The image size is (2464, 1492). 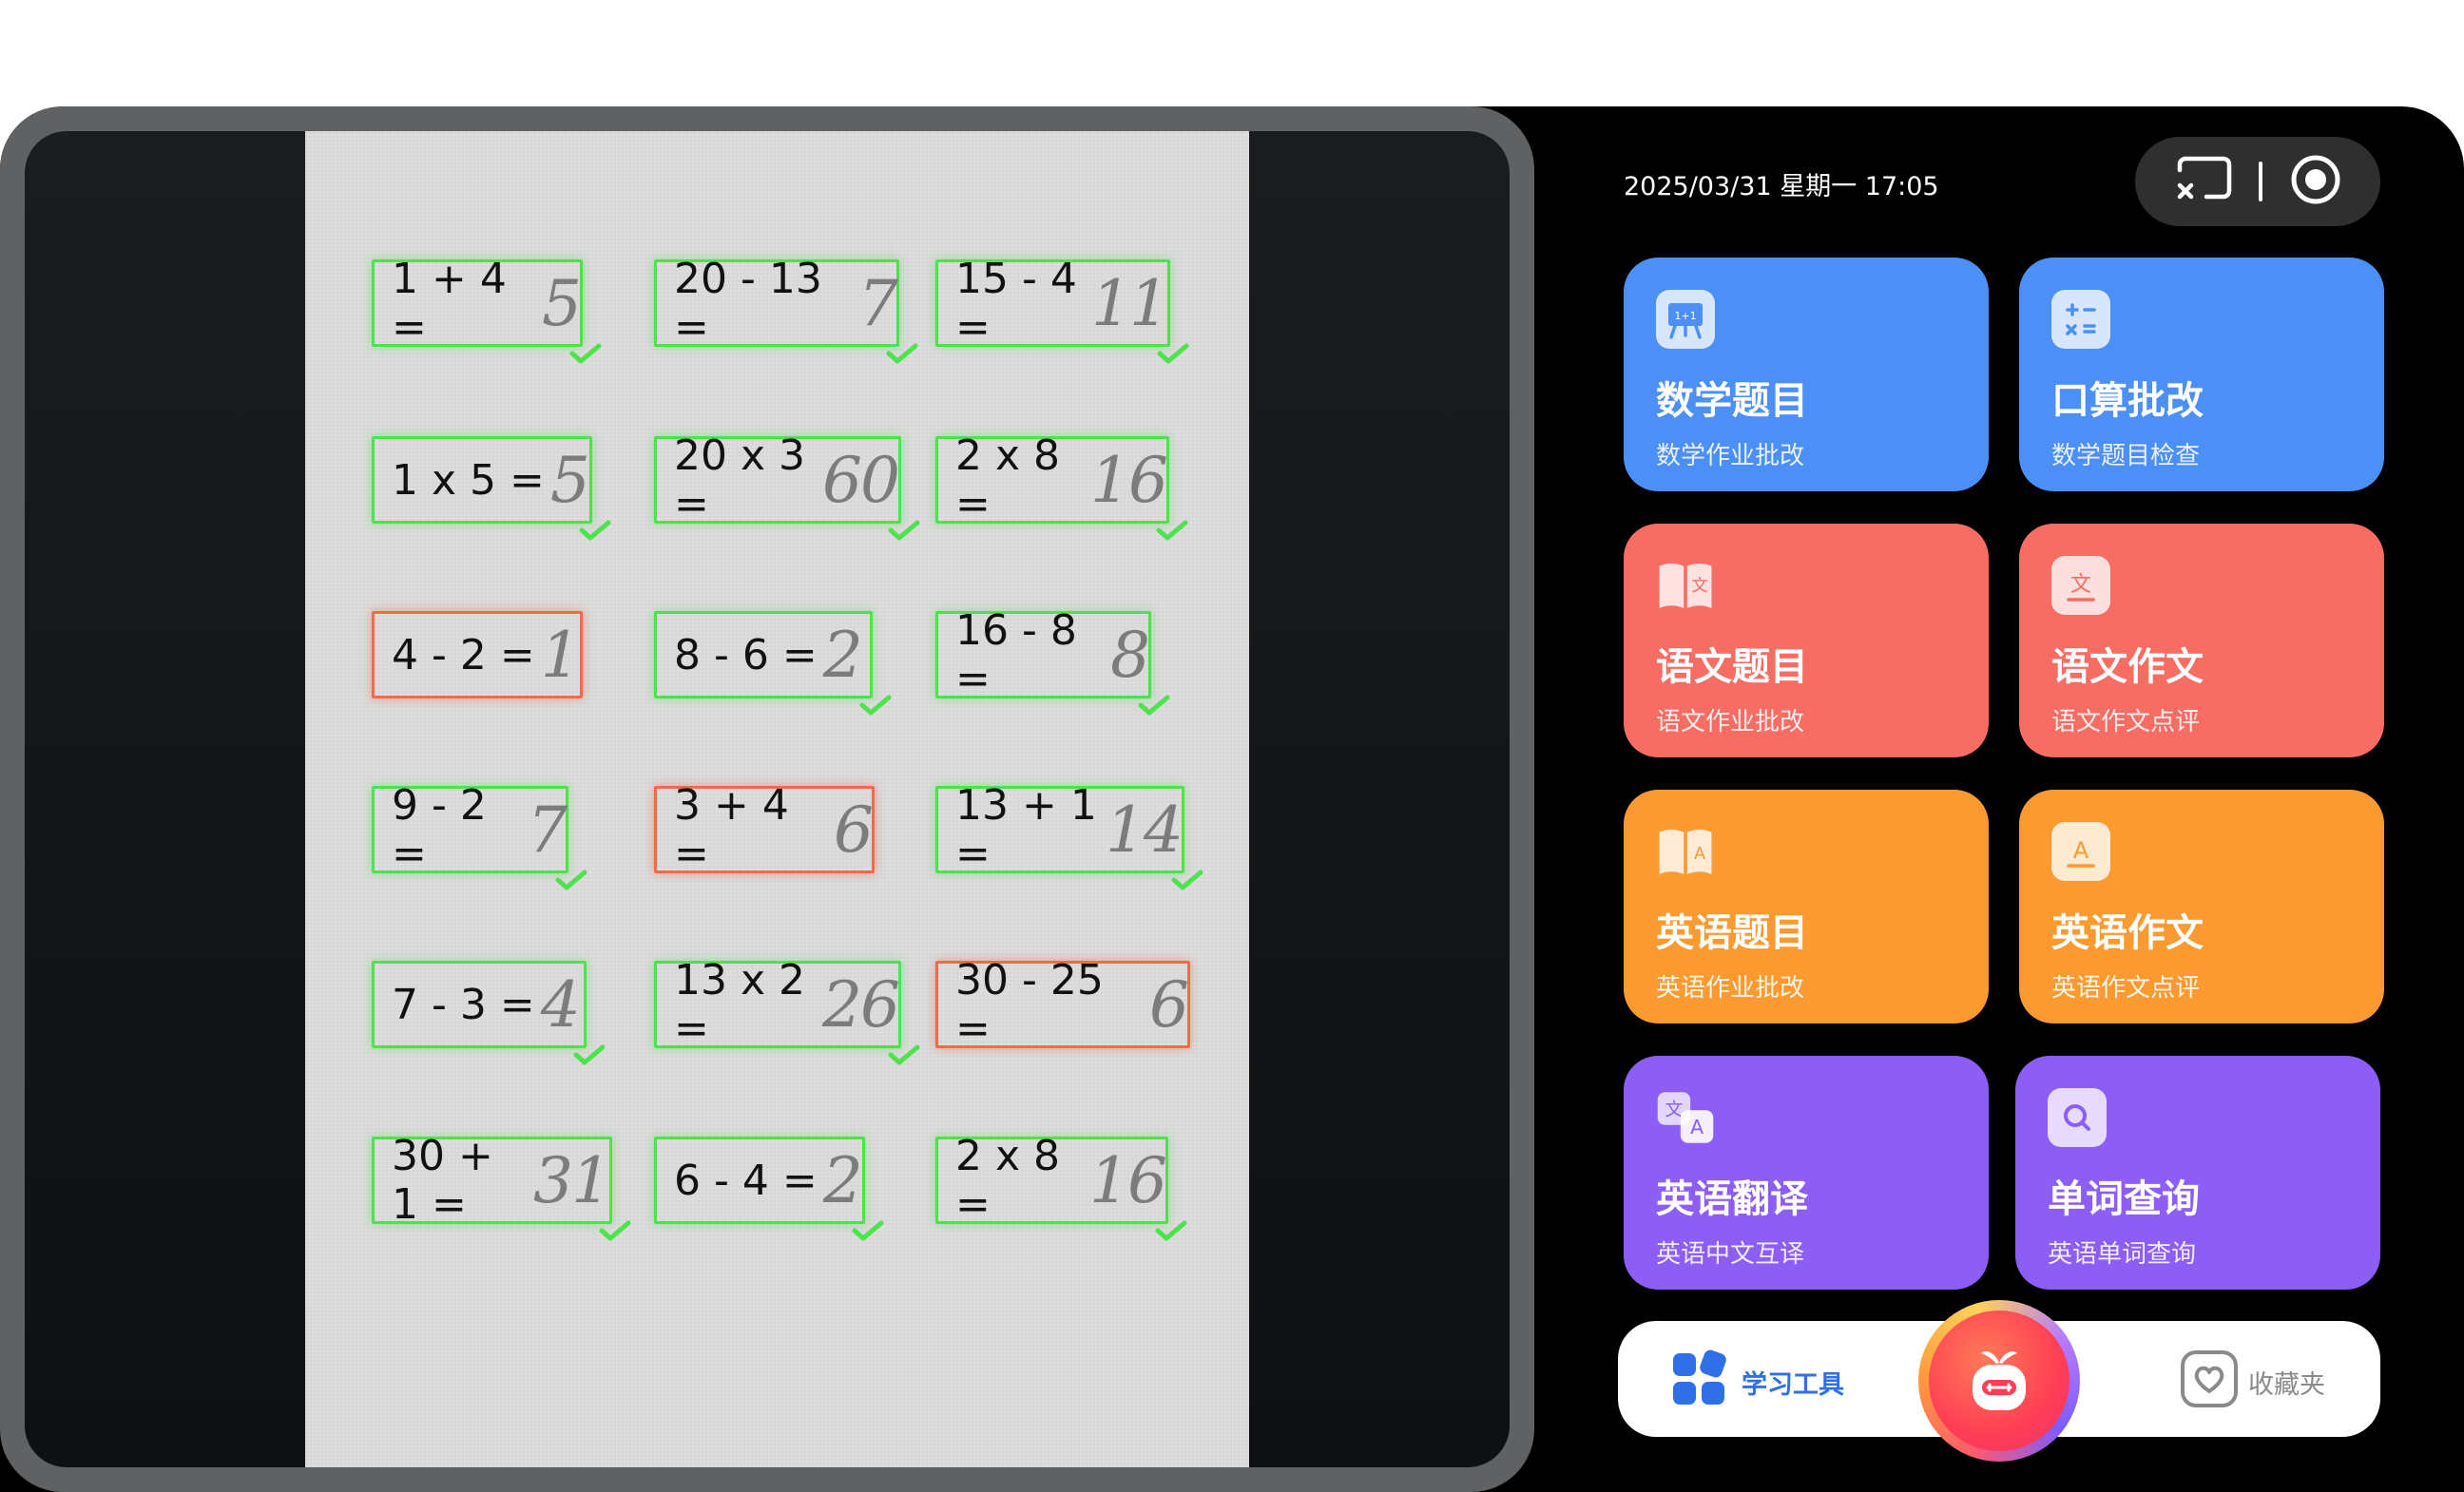 I want to click on equation-box: 2 x 8 = 16, so click(x=1051, y=1180).